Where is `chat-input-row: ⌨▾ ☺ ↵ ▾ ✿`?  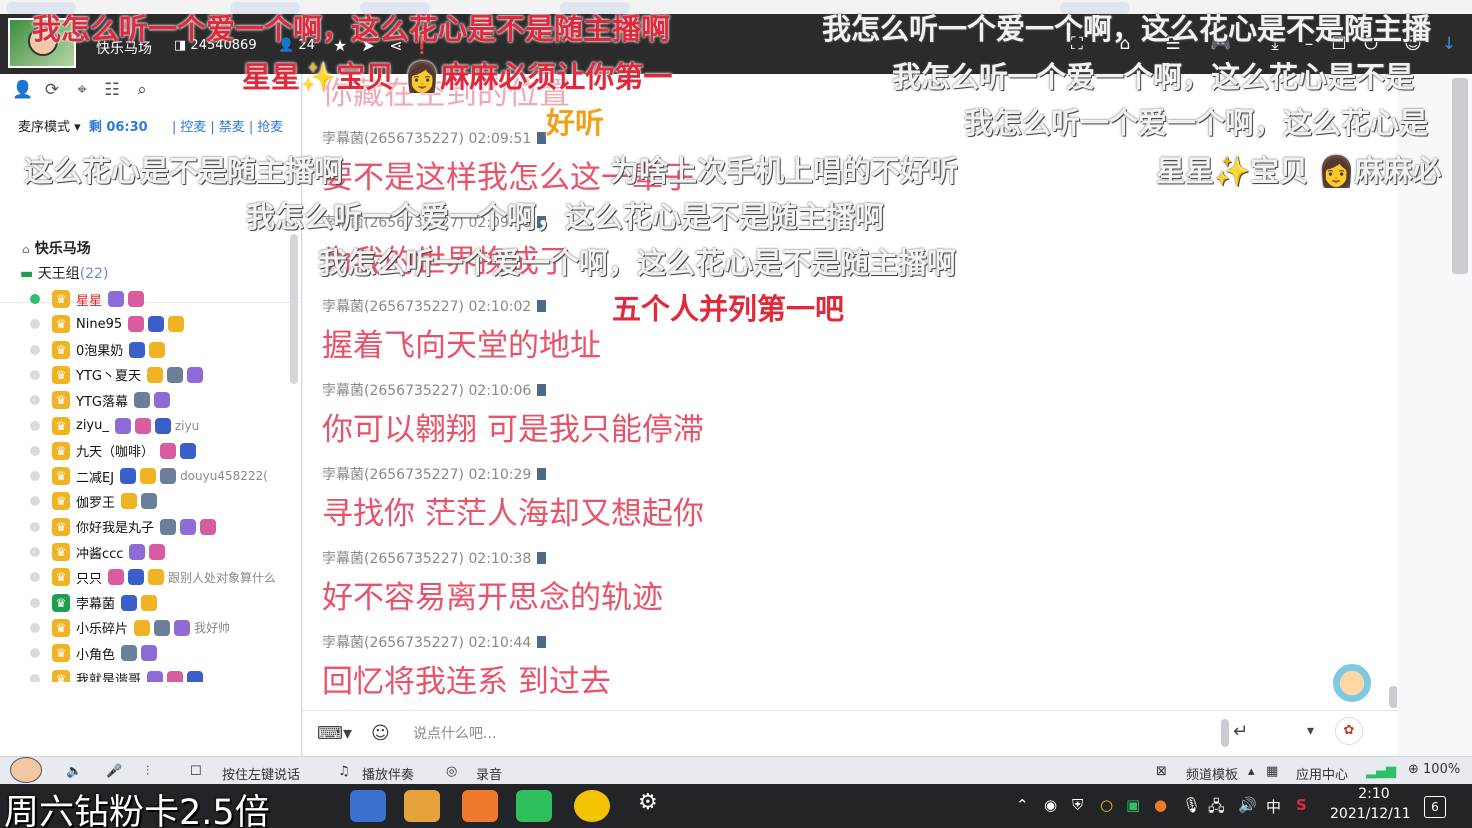
chat-input-row: ⌨▾ ☺ ↵ ▾ ✿ is located at coordinates (850, 733).